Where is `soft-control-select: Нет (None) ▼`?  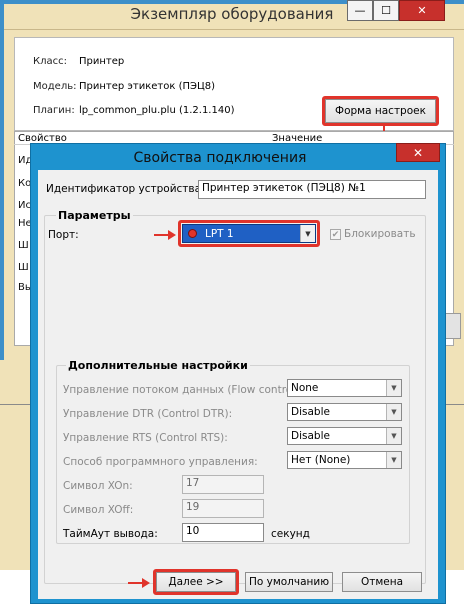
soft-control-select: Нет (None) ▼ is located at coordinates (344, 460).